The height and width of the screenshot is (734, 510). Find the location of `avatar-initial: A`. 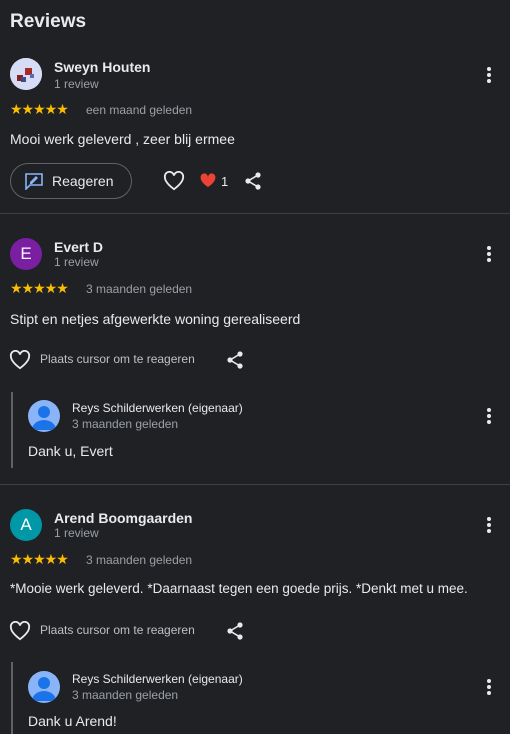

avatar-initial: A is located at coordinates (26, 524).